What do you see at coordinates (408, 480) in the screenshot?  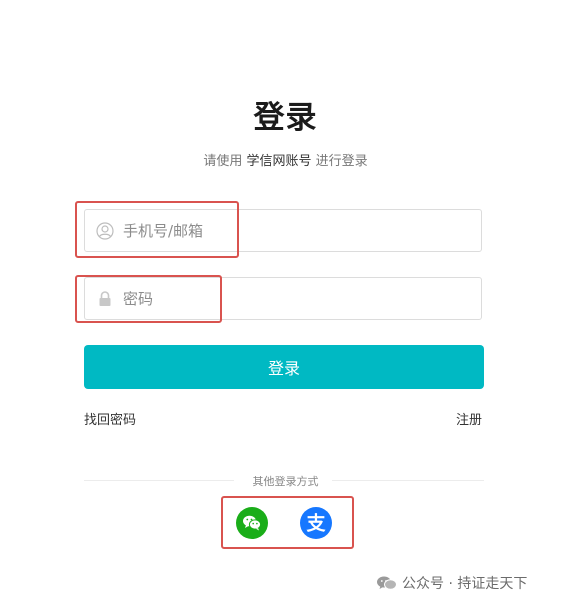 I see `divider-right` at bounding box center [408, 480].